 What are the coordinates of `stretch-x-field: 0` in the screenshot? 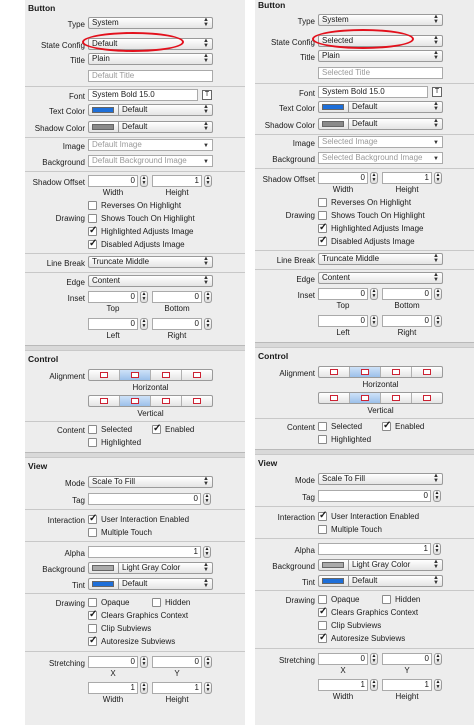 It's located at (113, 662).